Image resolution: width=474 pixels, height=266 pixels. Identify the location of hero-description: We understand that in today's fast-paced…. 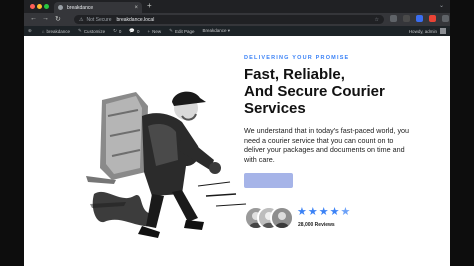
(327, 145).